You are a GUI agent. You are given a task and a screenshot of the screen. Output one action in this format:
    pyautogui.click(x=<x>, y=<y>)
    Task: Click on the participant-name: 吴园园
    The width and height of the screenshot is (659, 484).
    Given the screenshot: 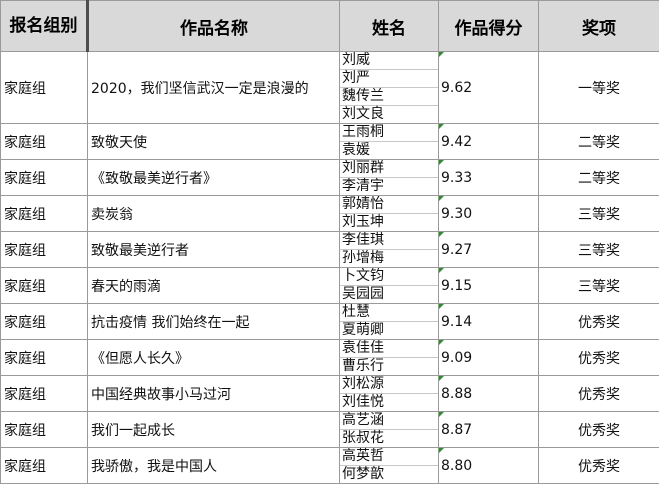 What is the action you would take?
    pyautogui.click(x=389, y=294)
    